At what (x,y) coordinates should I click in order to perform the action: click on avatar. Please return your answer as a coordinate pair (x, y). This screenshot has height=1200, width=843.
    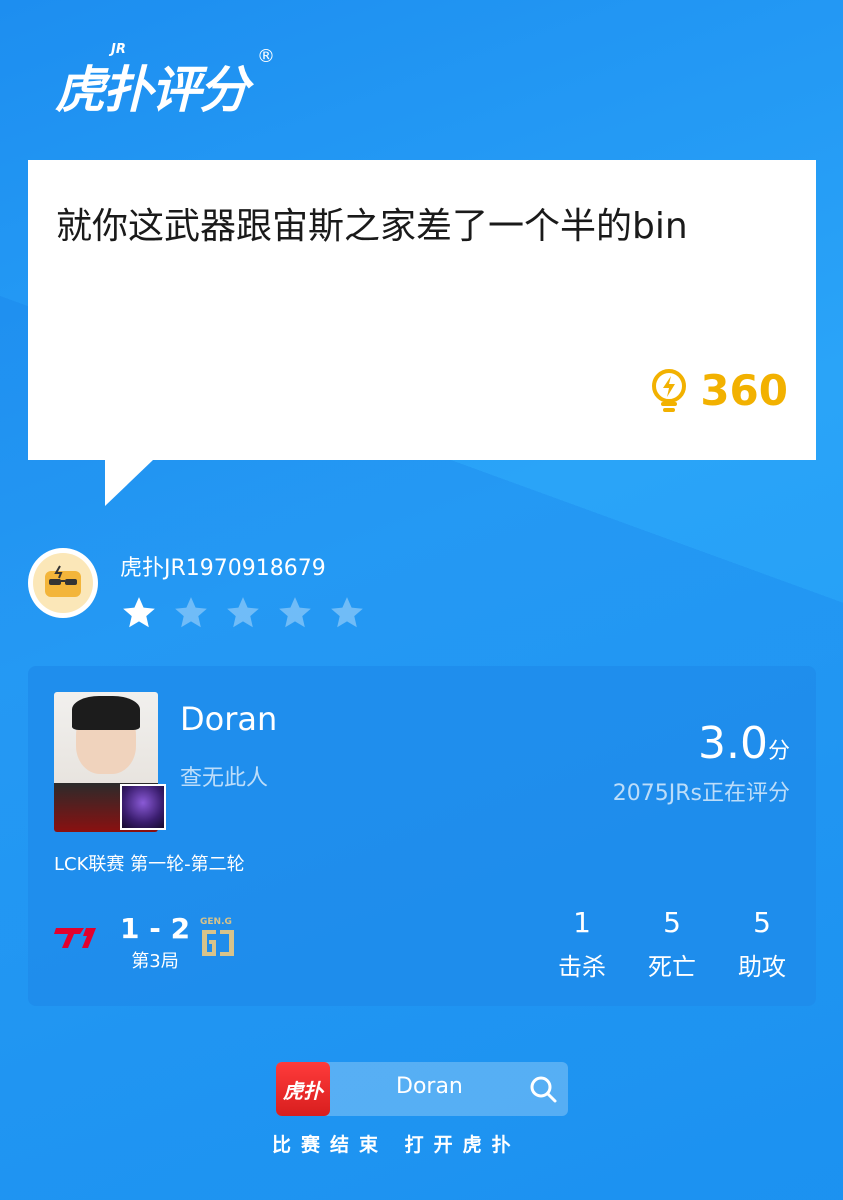
    Looking at the image, I should click on (63, 583).